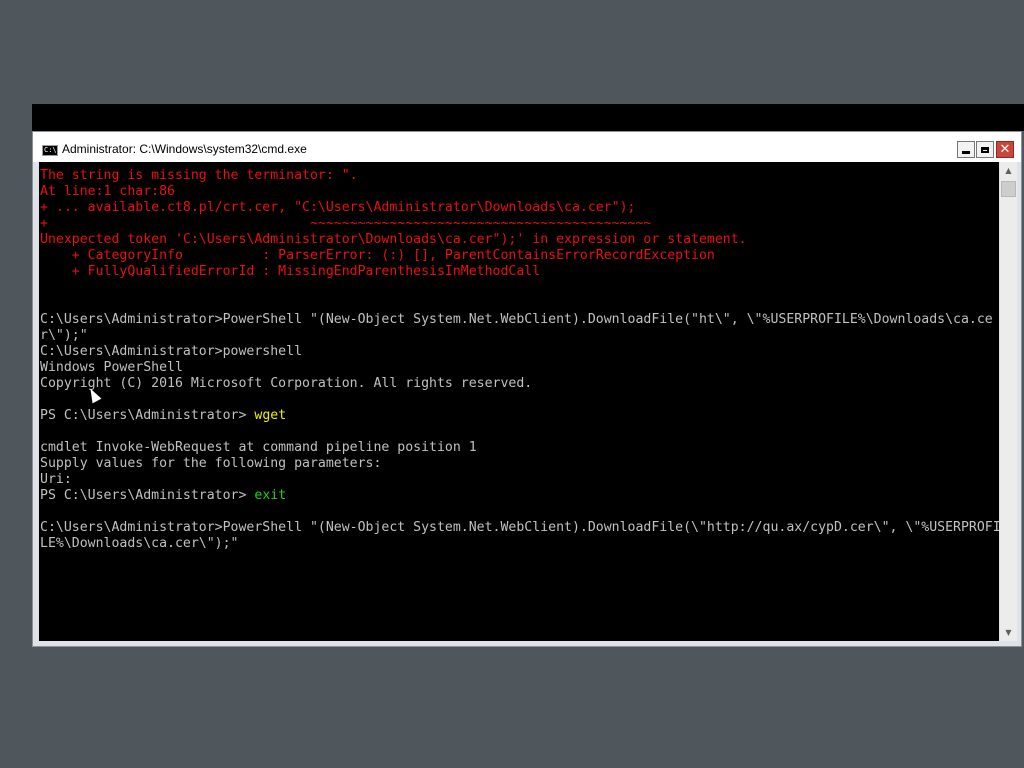 The height and width of the screenshot is (768, 1024). Describe the element at coordinates (50, 150) in the screenshot. I see `cmd-app-icon: C:\.` at that location.